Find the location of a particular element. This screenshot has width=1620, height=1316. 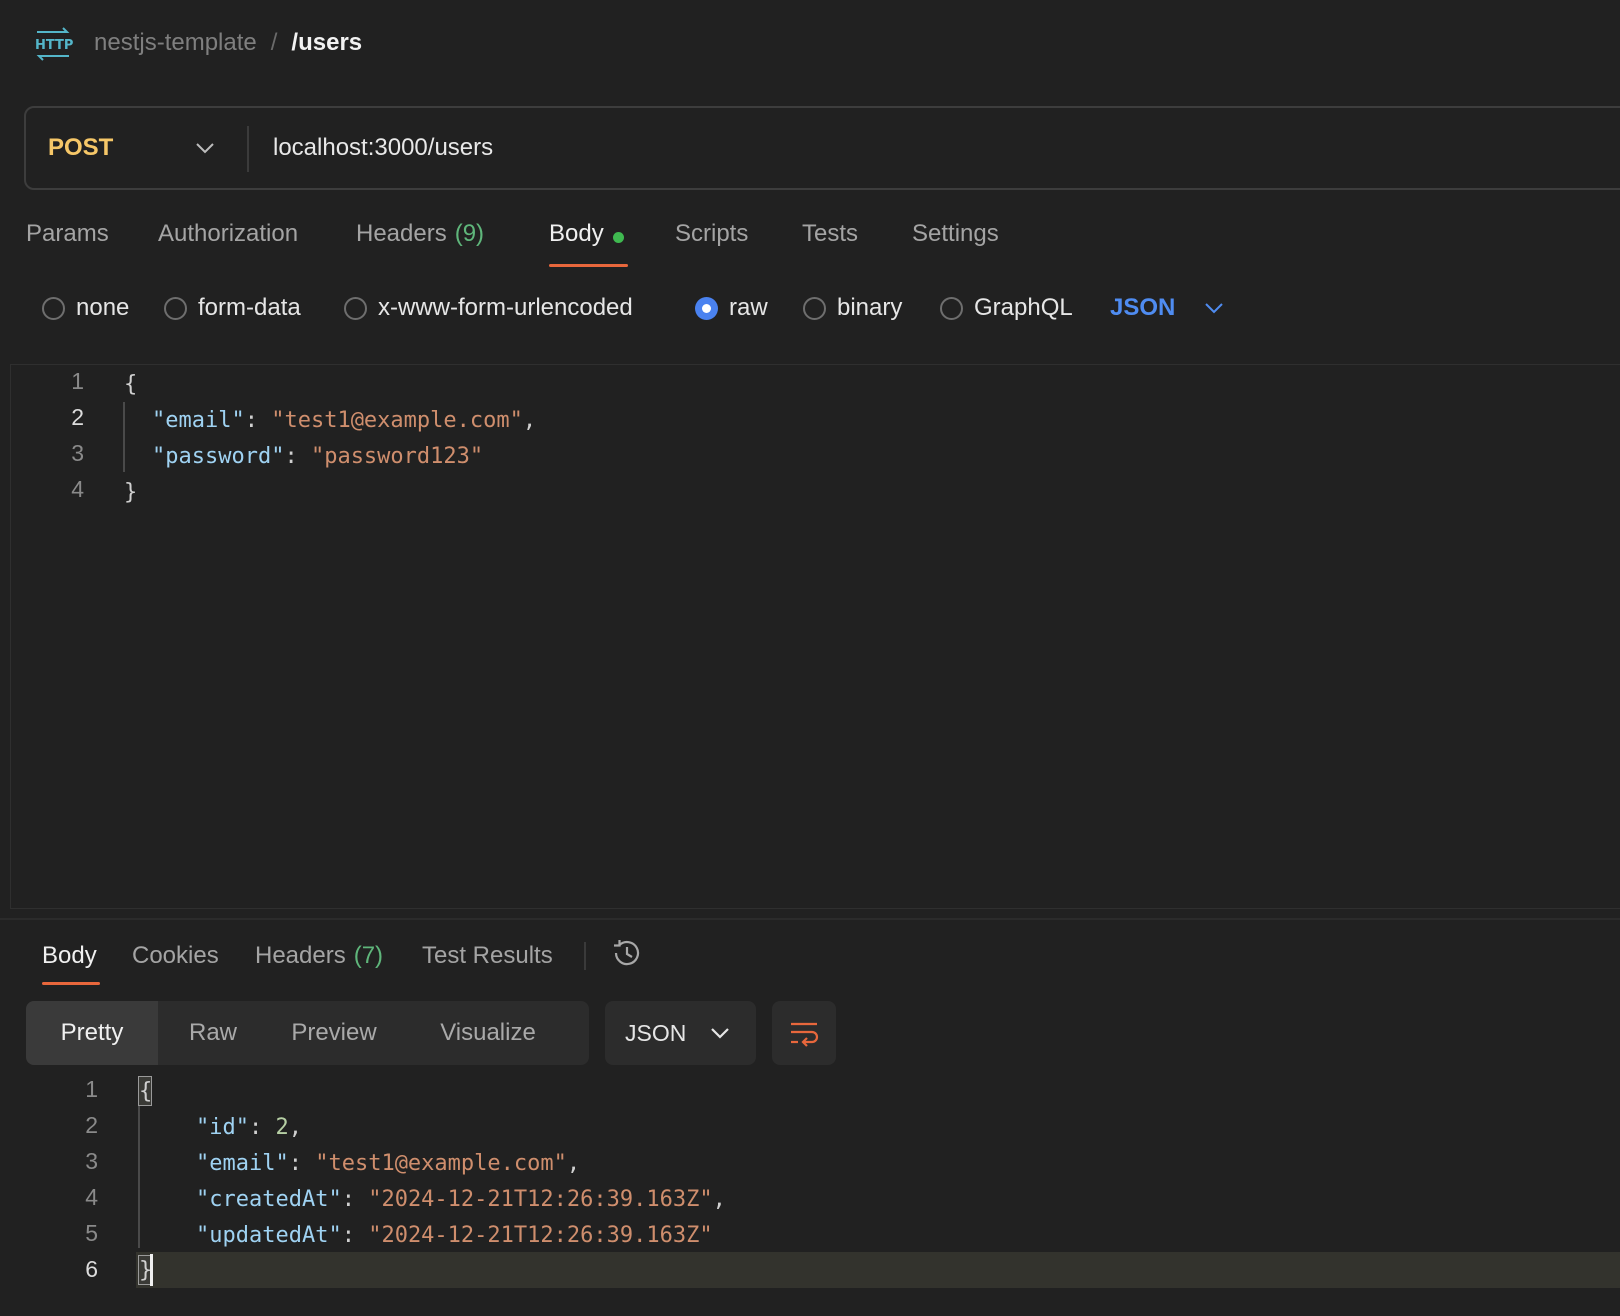

tab-scripts: Scripts is located at coordinates (711, 240).